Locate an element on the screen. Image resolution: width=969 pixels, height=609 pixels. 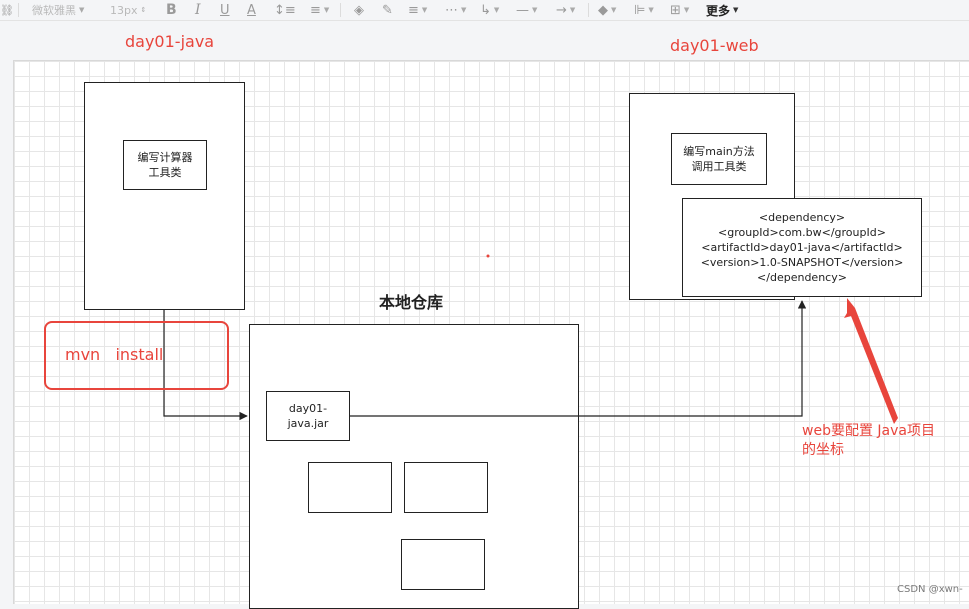
red-pointer-arrow is located at coordinates (871, 361).